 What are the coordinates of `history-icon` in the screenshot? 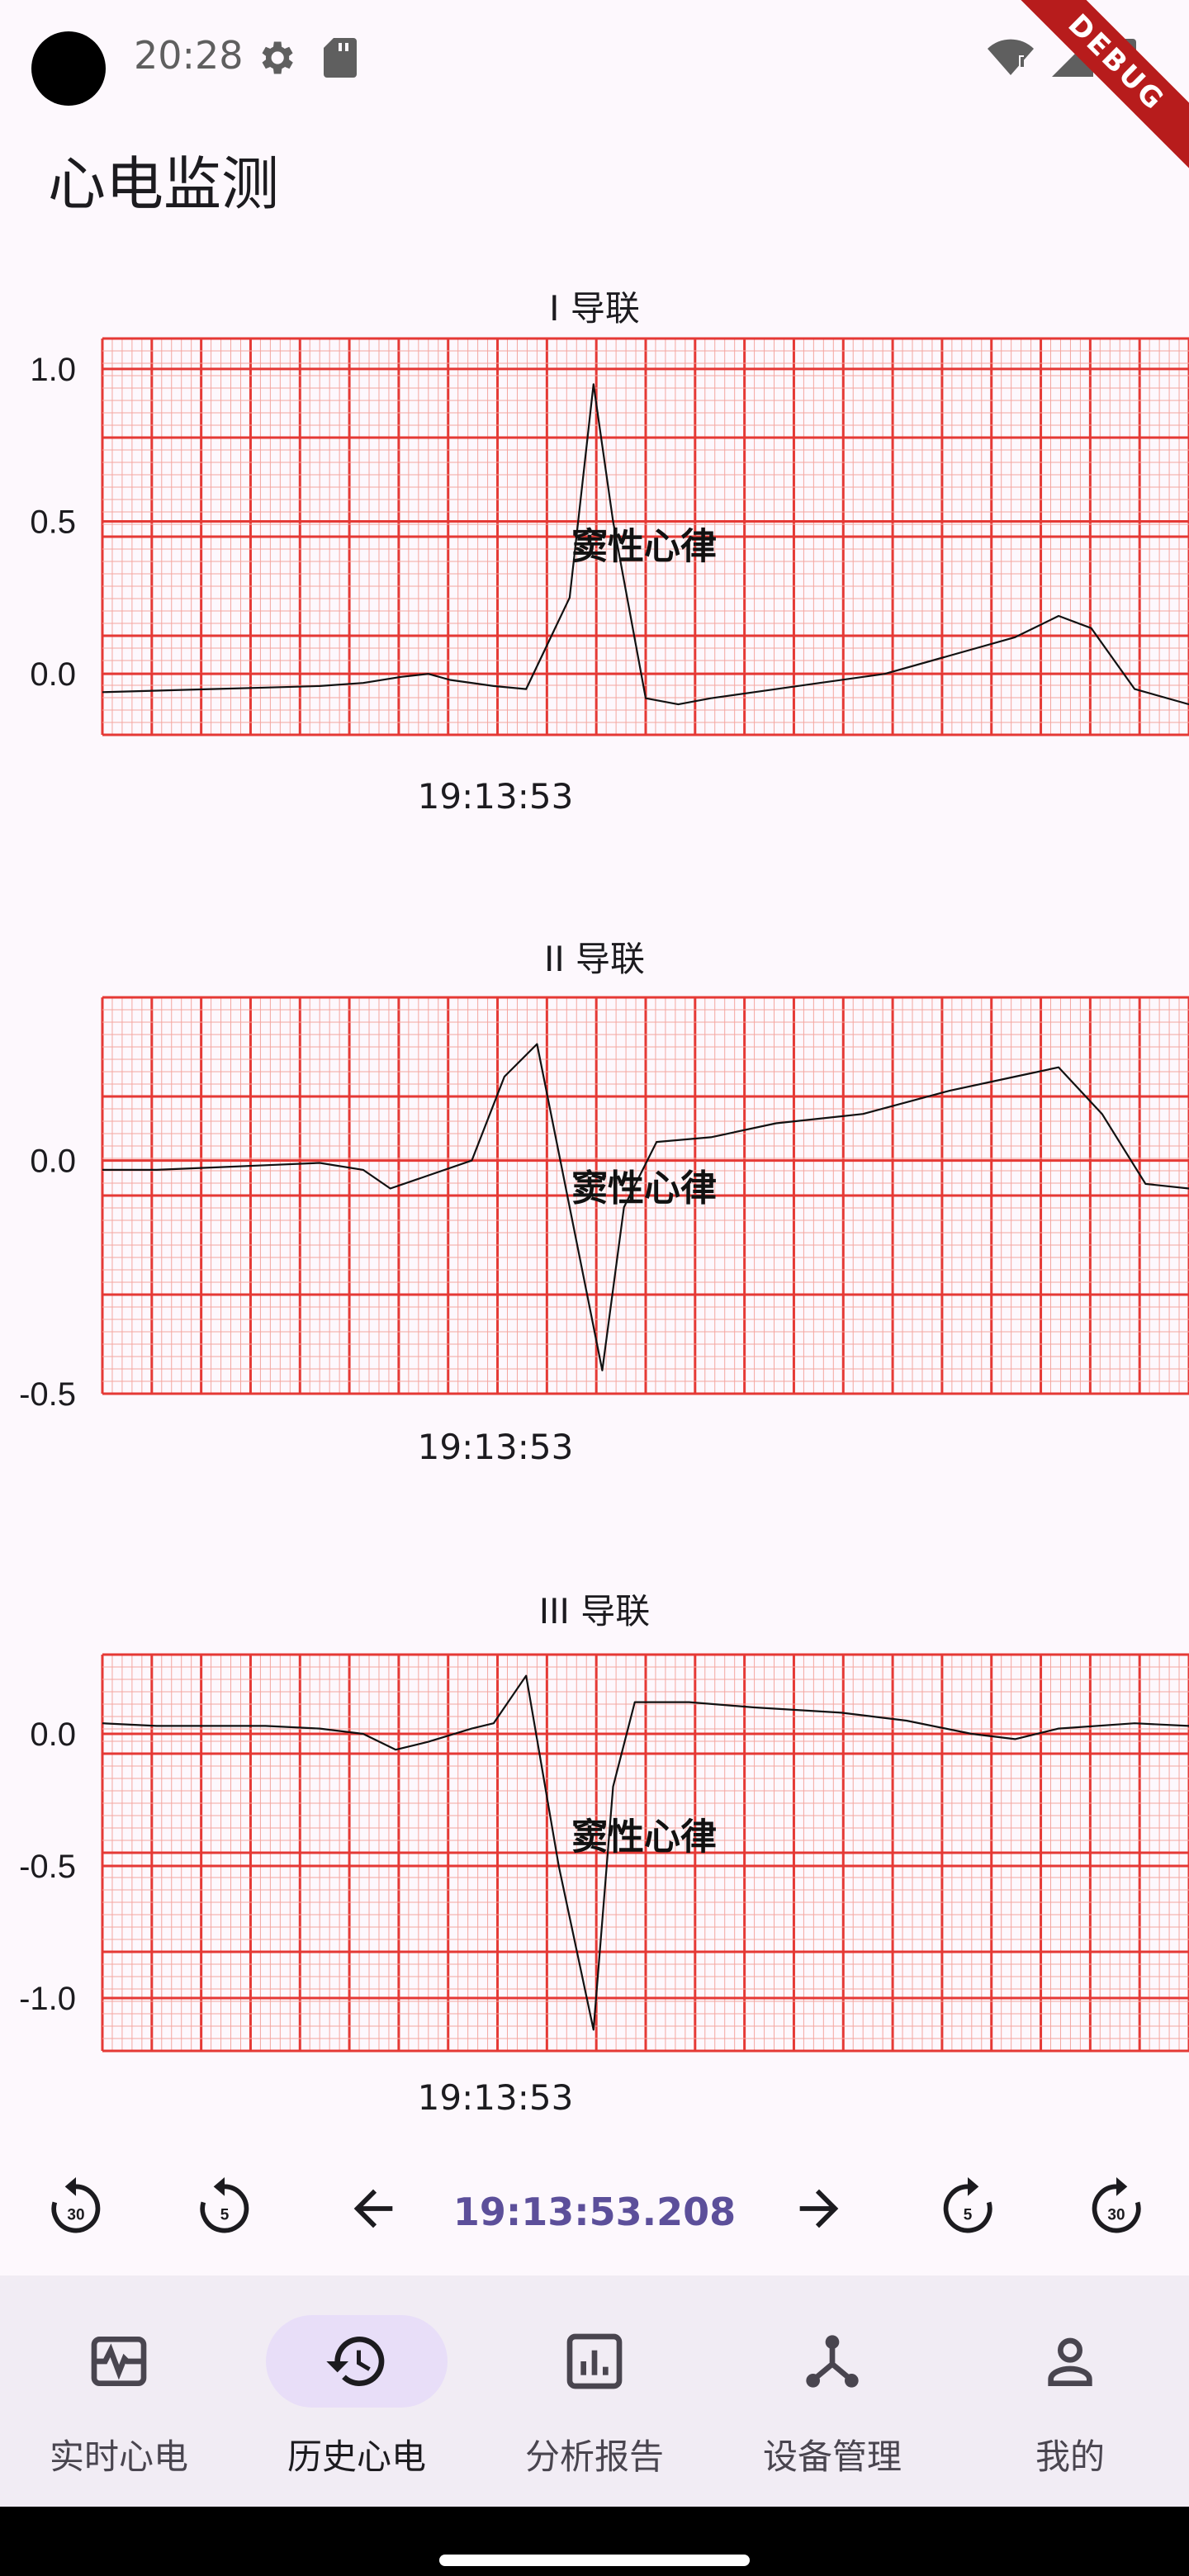 It's located at (355, 2361).